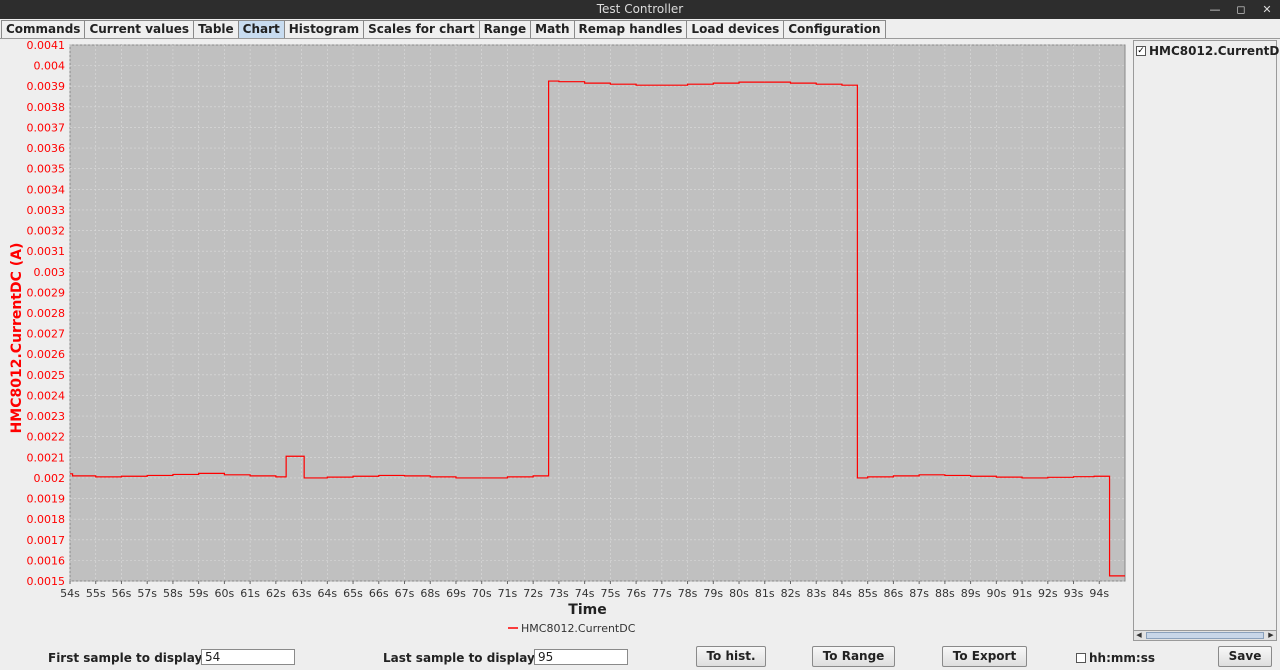 The image size is (1280, 670). Describe the element at coordinates (46, 395) in the screenshot. I see `y-tick-label: 0.0024` at that location.